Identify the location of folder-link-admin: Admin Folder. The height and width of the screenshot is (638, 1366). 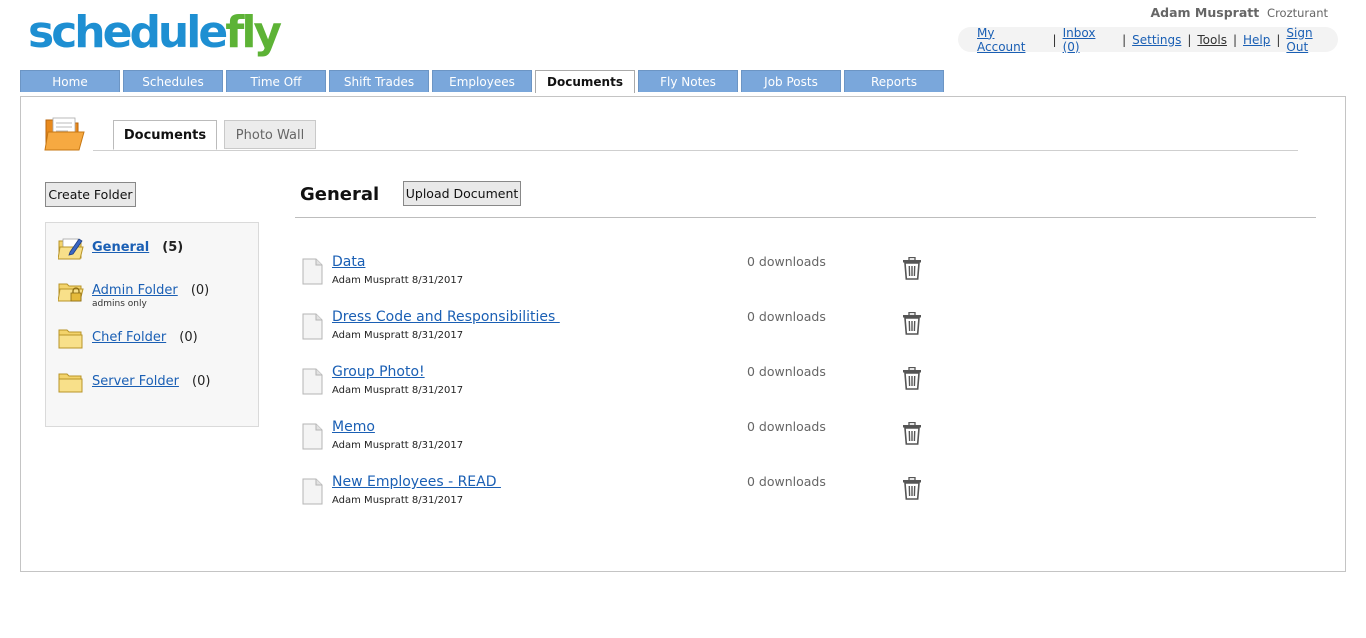
(135, 290).